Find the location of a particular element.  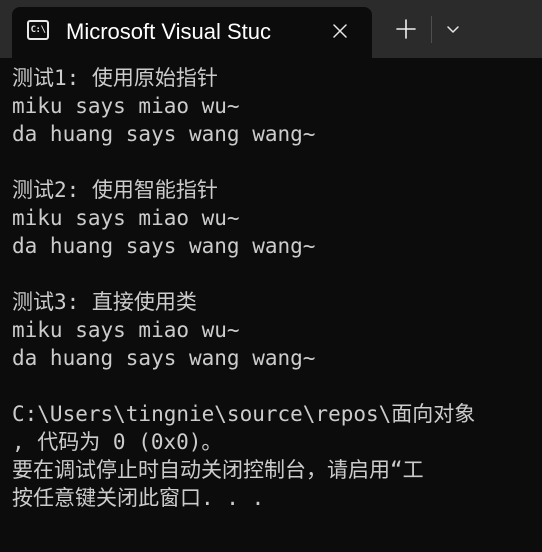

chevron-down-icon is located at coordinates (453, 29).